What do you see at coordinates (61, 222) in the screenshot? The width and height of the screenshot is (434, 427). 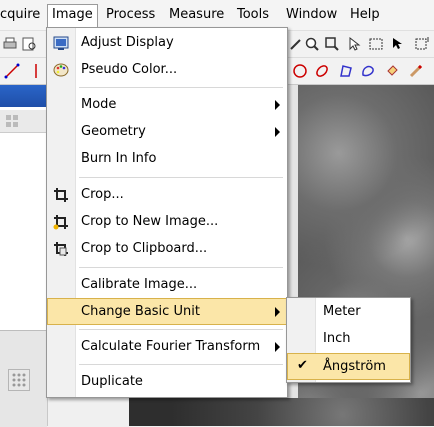 I see `crop-new-image-icon` at bounding box center [61, 222].